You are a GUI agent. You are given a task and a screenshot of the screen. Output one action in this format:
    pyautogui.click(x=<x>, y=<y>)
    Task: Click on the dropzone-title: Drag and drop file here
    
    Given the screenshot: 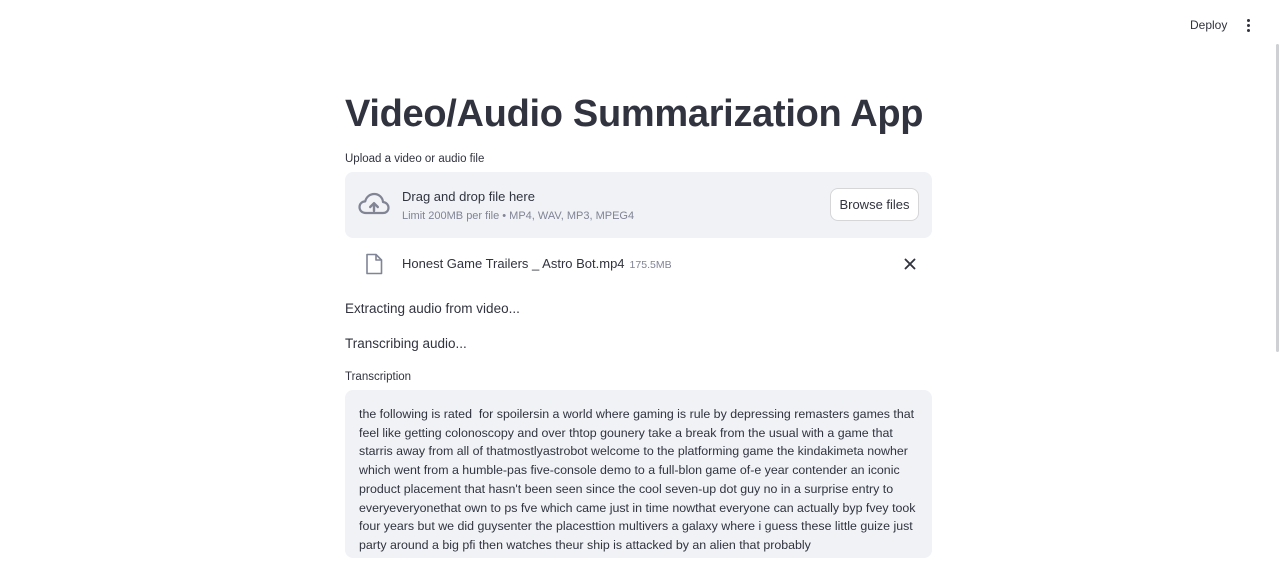 What is the action you would take?
    pyautogui.click(x=468, y=196)
    